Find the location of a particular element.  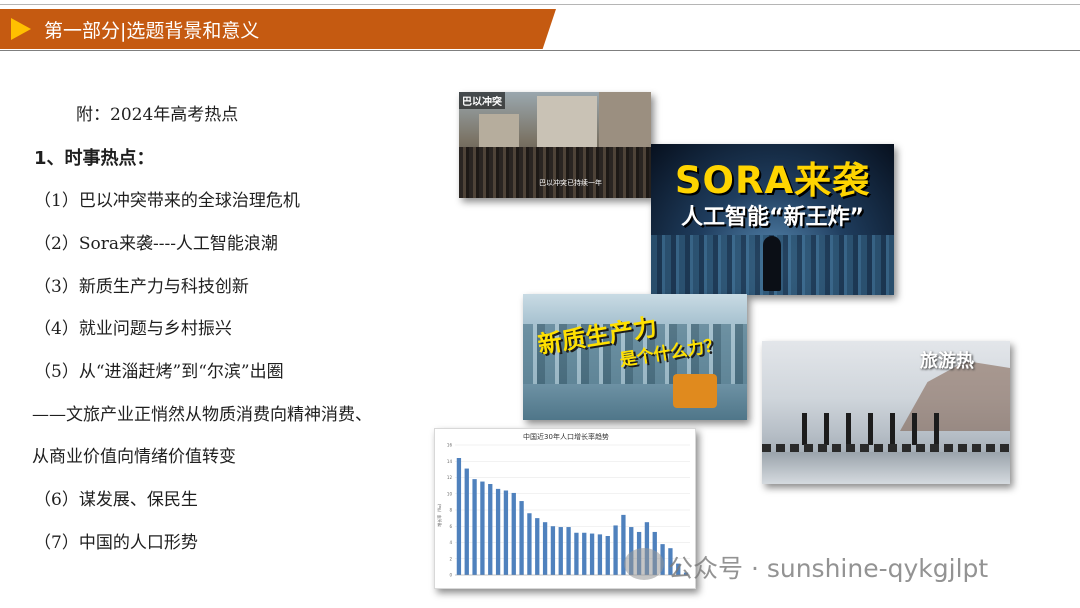

section-heading: 1、时事热点： is located at coordinates (94, 158).